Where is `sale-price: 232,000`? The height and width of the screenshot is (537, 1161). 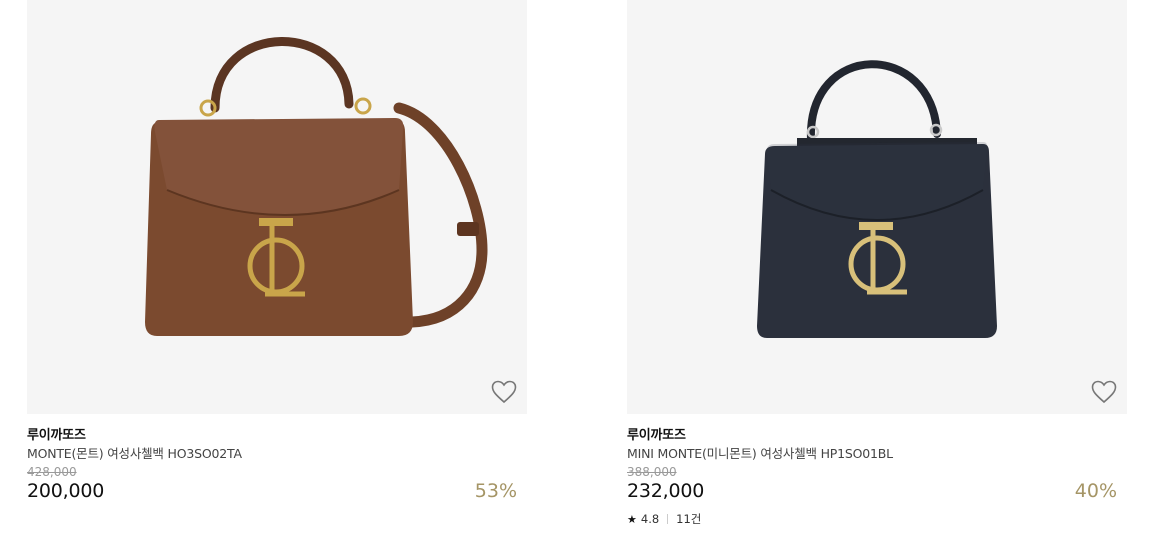 sale-price: 232,000 is located at coordinates (666, 491).